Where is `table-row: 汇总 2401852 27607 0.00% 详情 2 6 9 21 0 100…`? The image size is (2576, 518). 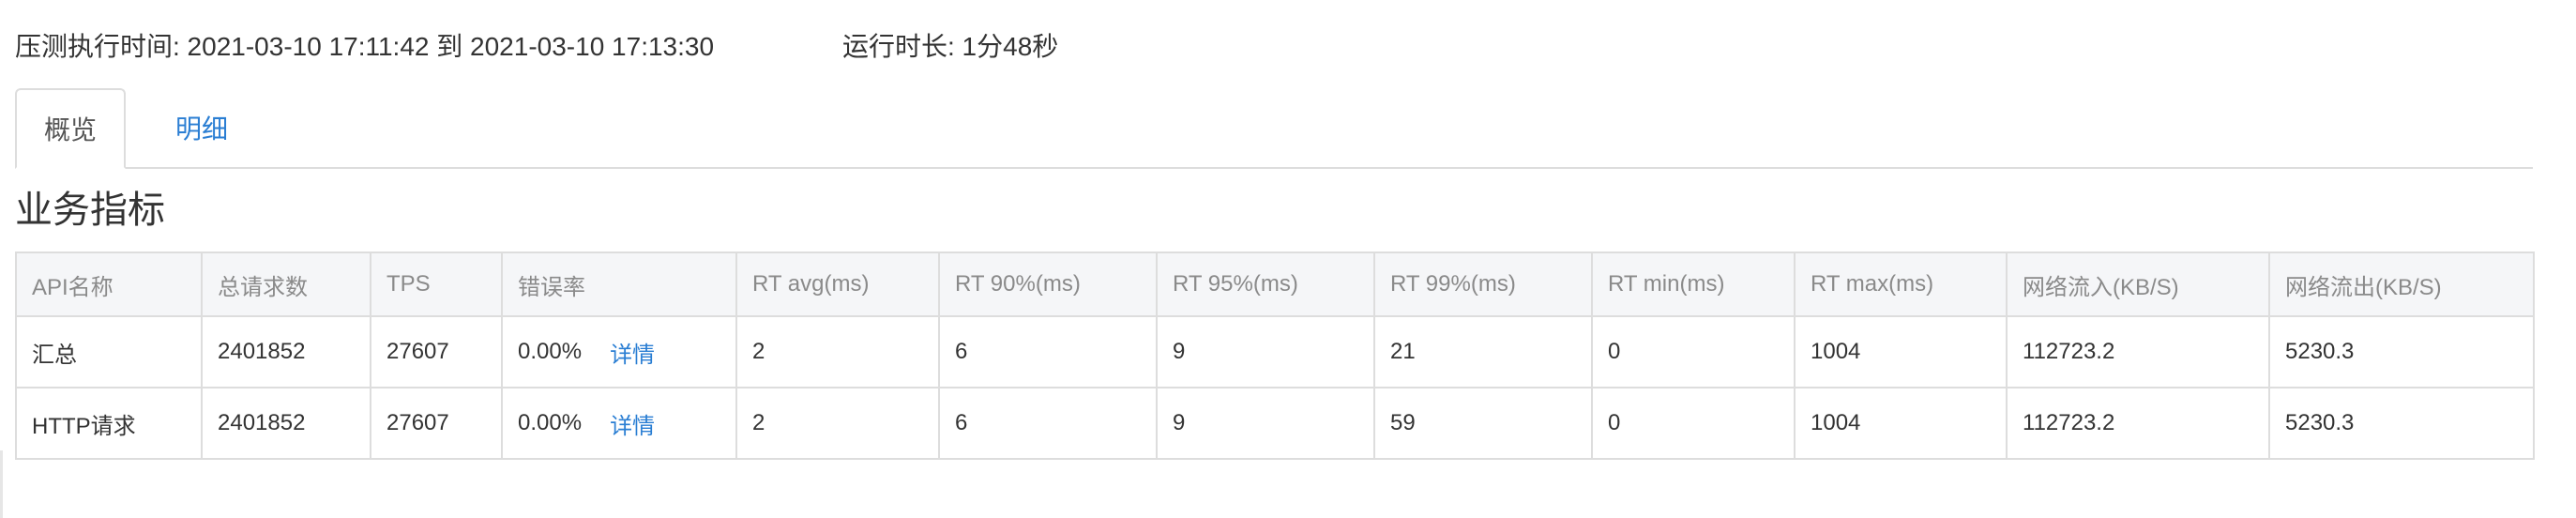 table-row: 汇总 2401852 27607 0.00% 详情 2 6 9 21 0 100… is located at coordinates (1275, 351).